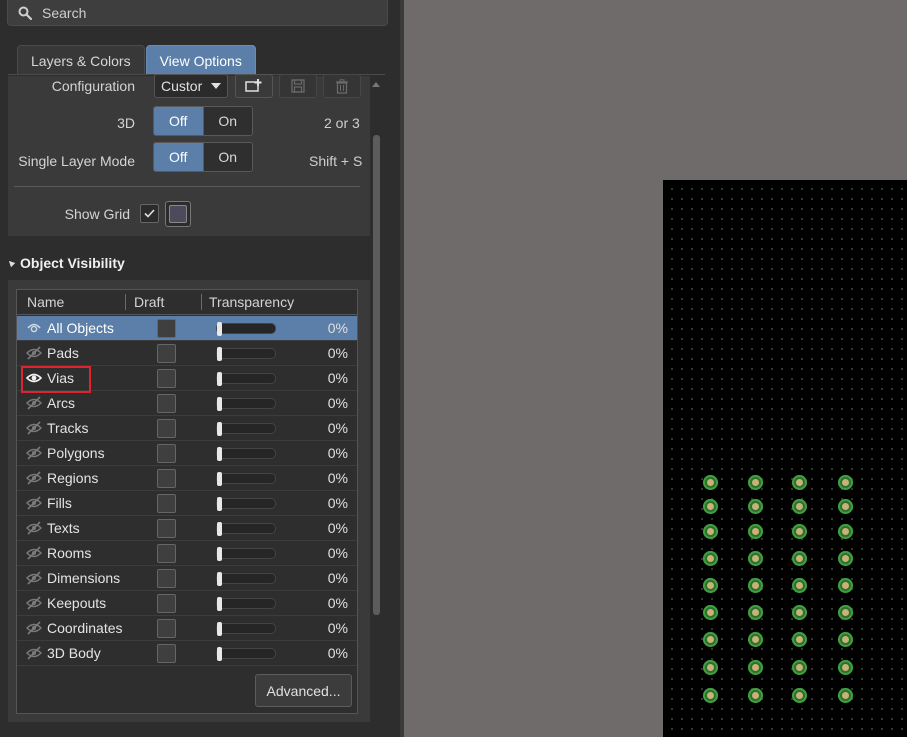  I want to click on column-header-name: Name, so click(45, 302).